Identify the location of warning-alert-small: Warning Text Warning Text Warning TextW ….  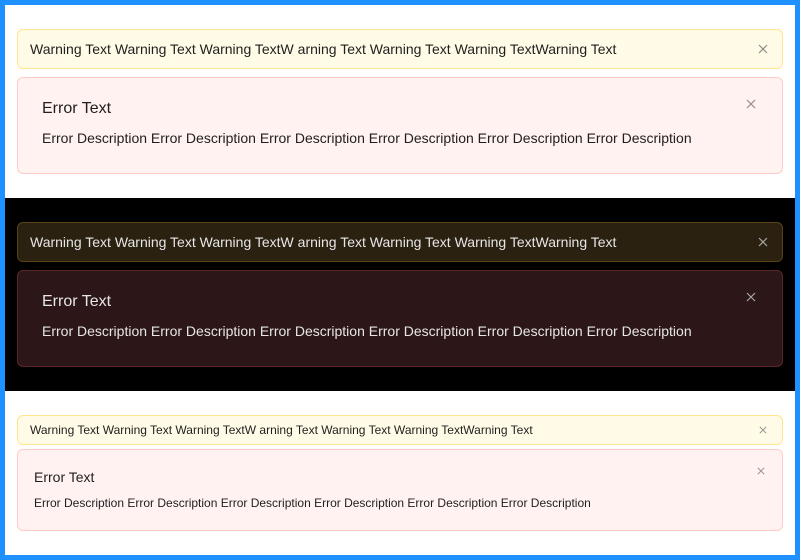
(400, 430).